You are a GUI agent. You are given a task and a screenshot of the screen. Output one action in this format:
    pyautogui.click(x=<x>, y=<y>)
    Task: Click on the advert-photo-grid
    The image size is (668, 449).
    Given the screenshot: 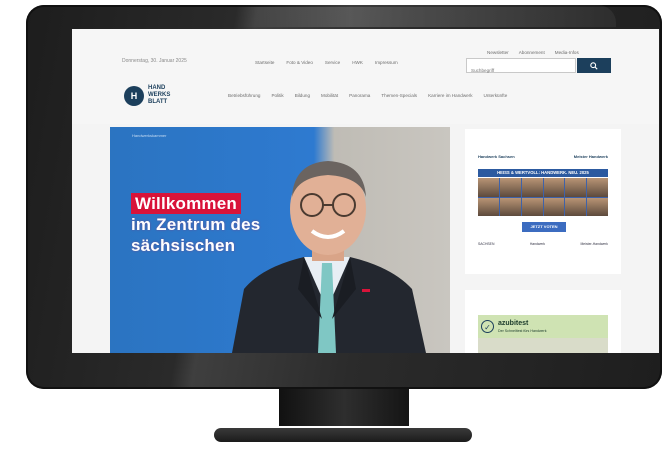 What is the action you would take?
    pyautogui.click(x=543, y=197)
    